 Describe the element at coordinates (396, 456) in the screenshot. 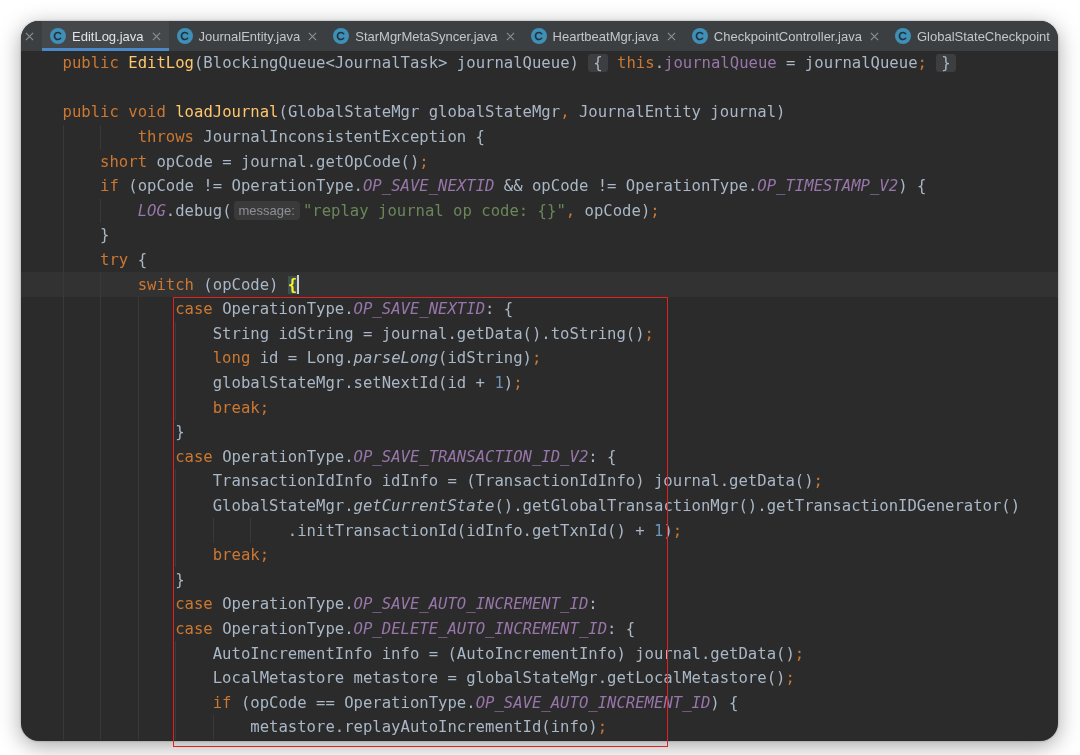

I see `code-line: case OperationType.OP_SAVE_TRANSACTION_ID_V2: {` at that location.